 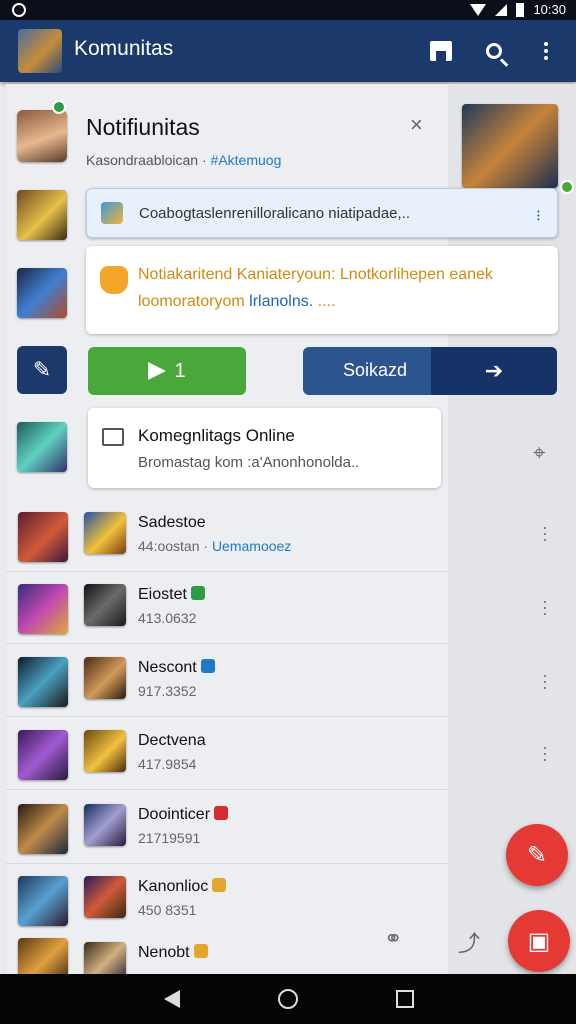 I want to click on status-bar: 10:30, so click(x=288, y=10).